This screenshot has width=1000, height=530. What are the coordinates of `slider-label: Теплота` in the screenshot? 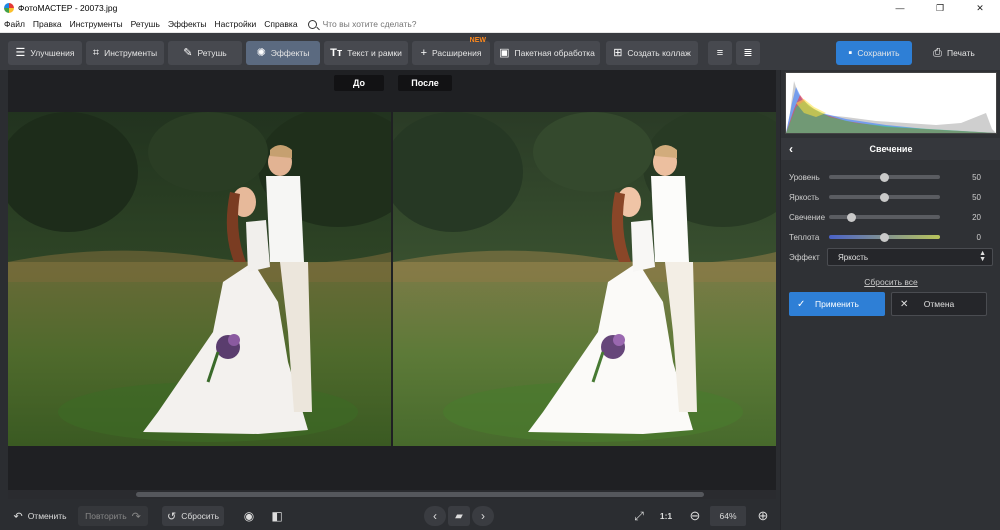 It's located at (804, 237).